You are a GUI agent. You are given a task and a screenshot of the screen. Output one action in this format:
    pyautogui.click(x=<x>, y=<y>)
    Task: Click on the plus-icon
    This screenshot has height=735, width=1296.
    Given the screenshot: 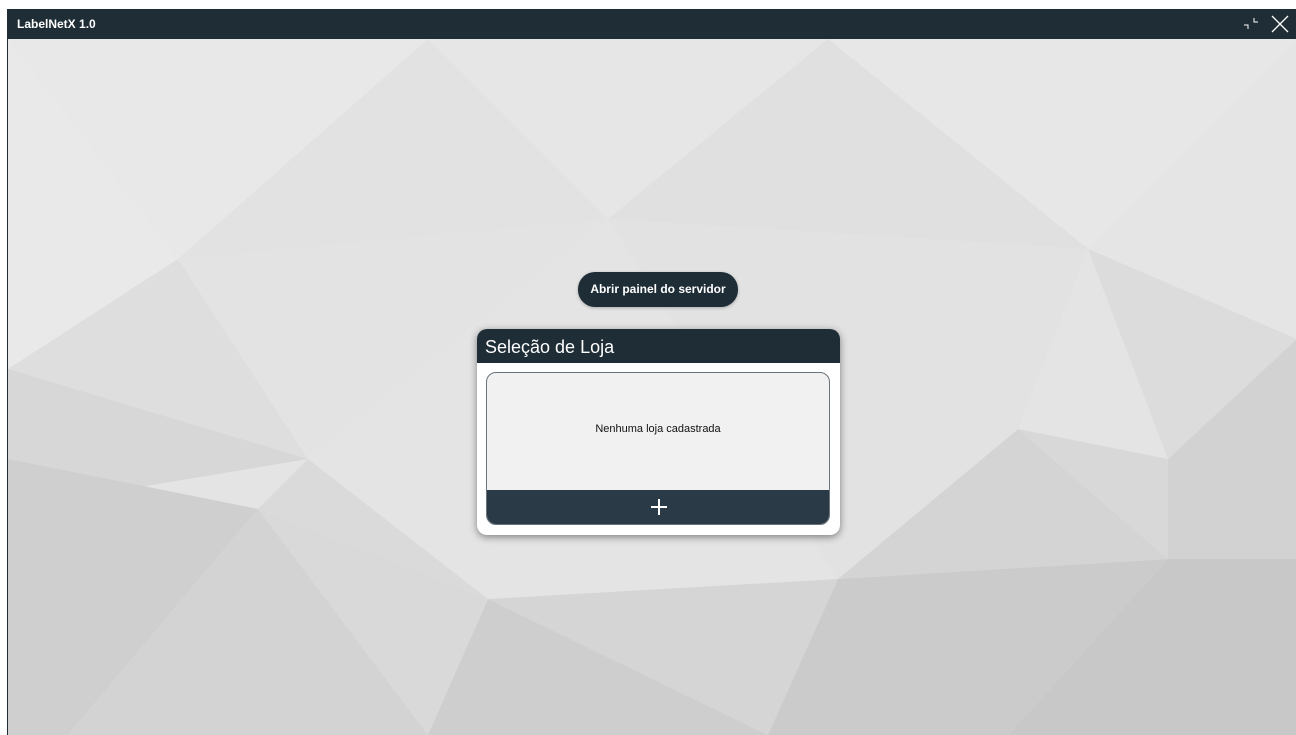 What is the action you would take?
    pyautogui.click(x=659, y=507)
    